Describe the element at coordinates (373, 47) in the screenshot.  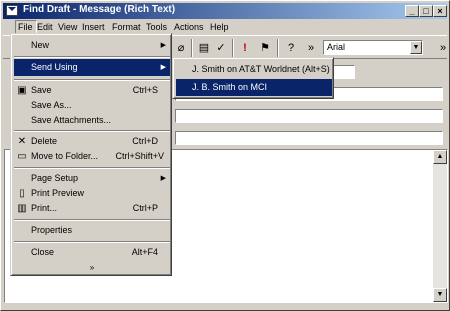
I see `font-select: Arial ▼` at that location.